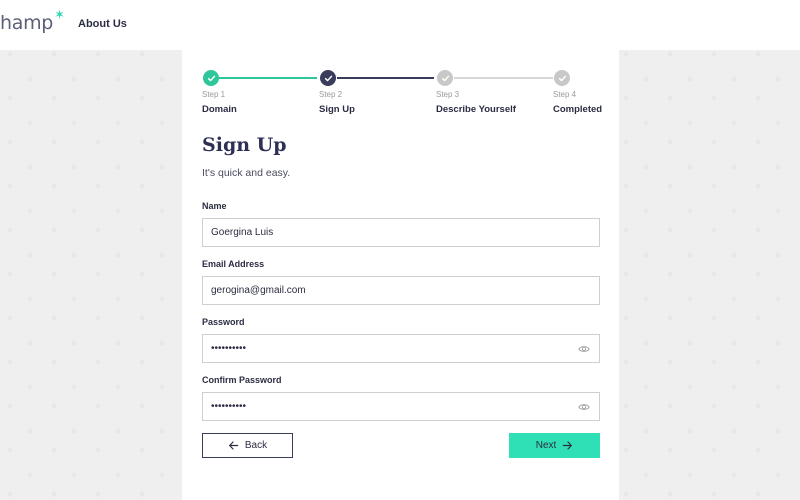 The width and height of the screenshot is (800, 500). I want to click on top-navigation-bar: hamp ✶ About Us, so click(400, 25).